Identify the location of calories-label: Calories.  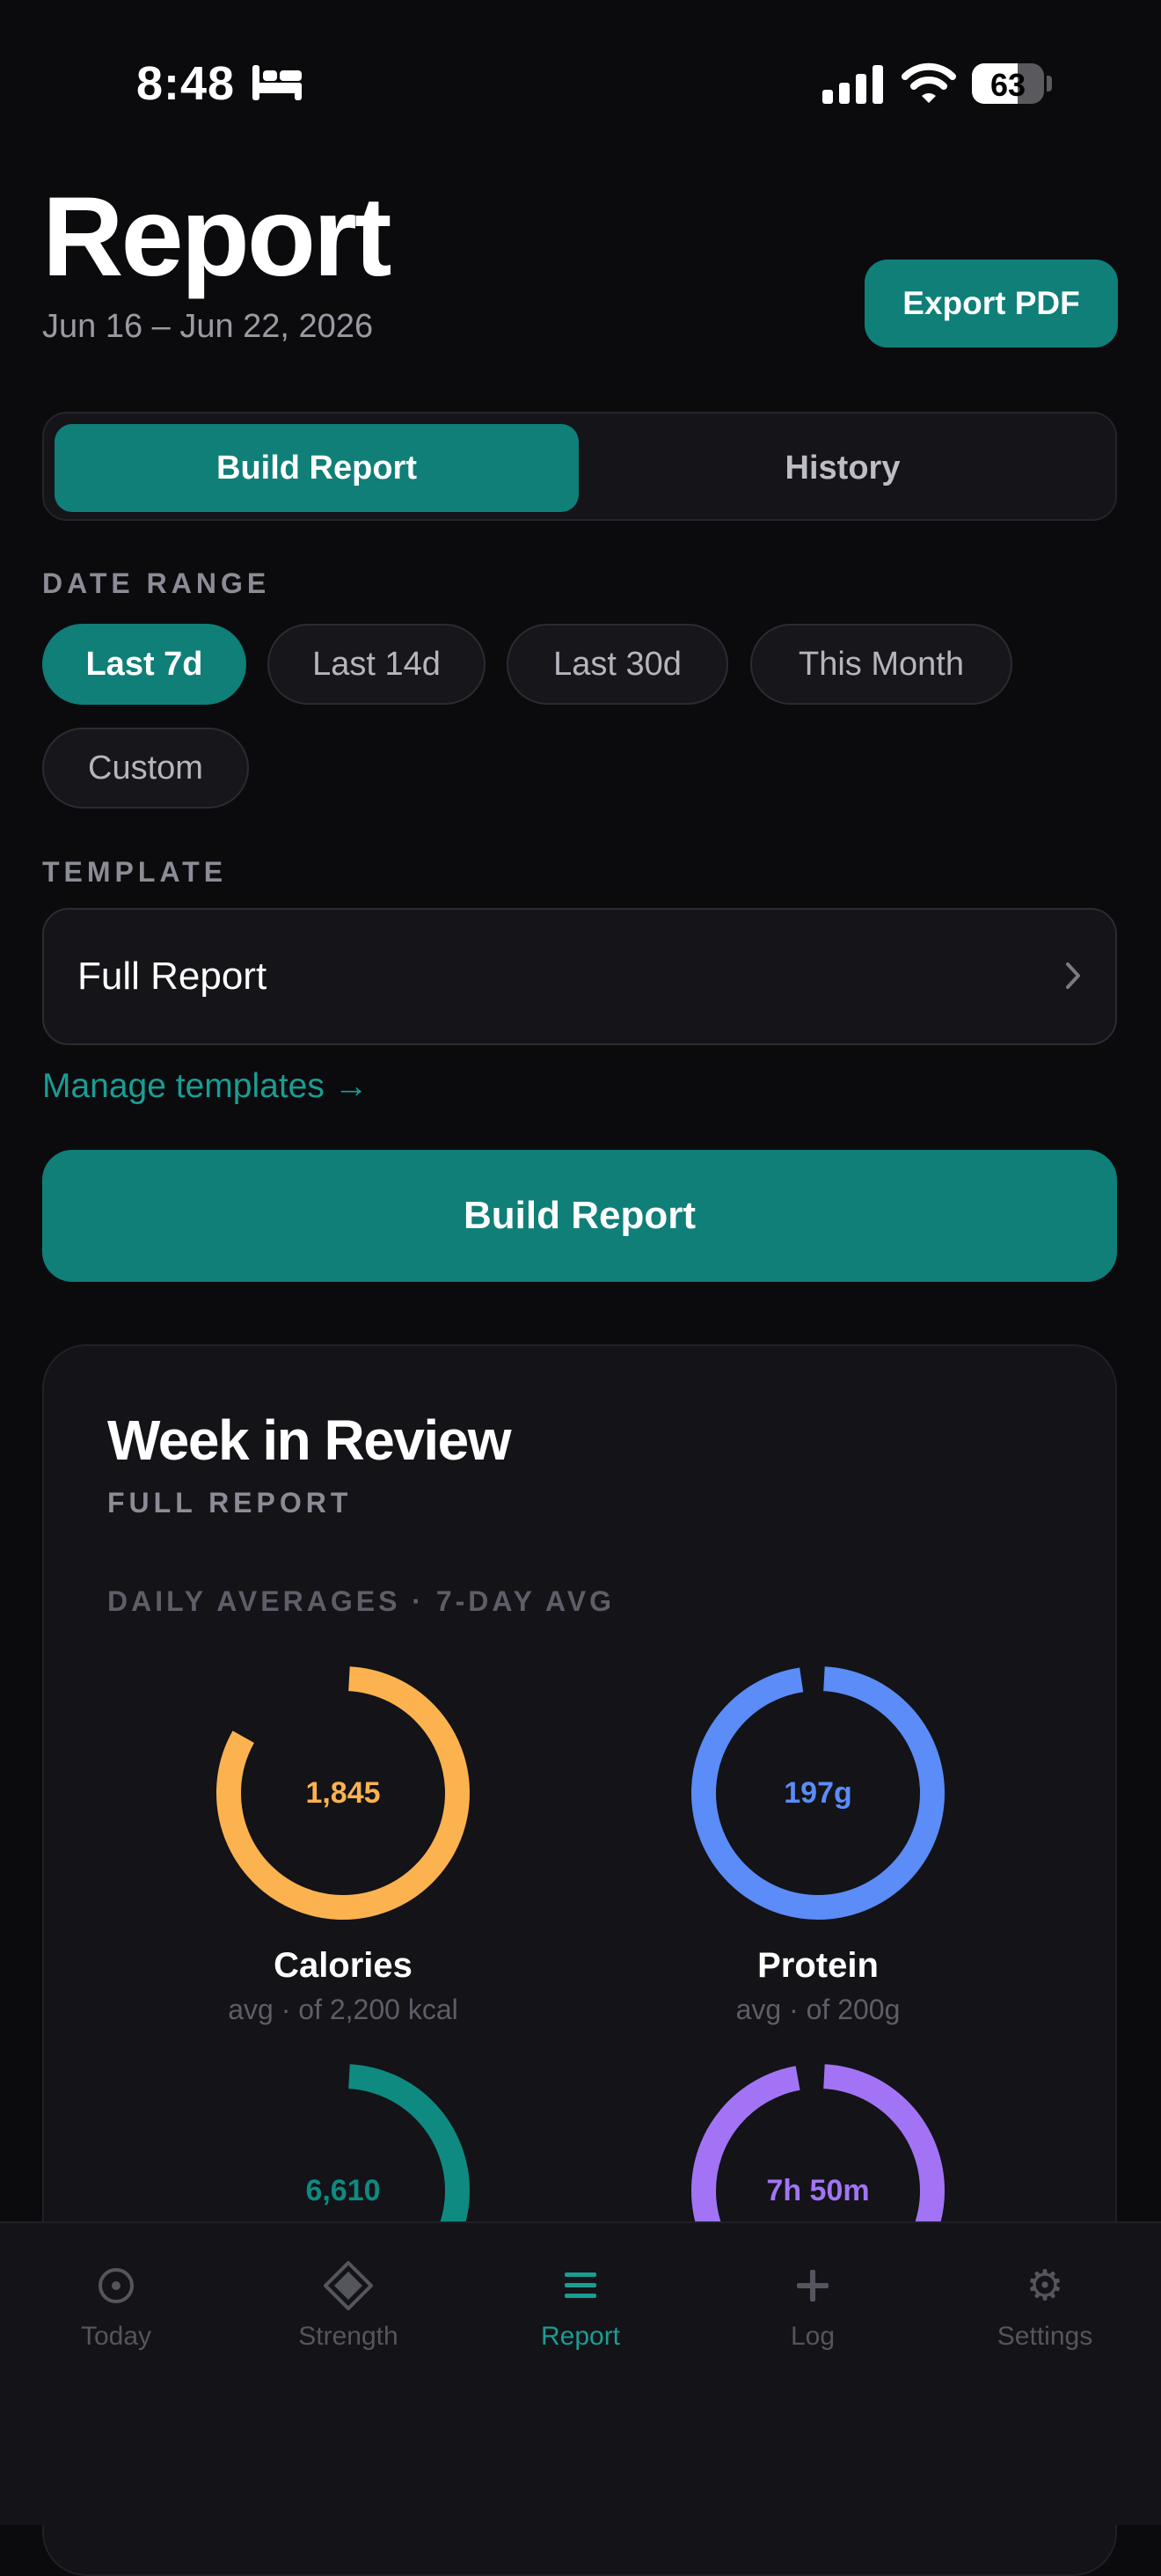
(343, 1965).